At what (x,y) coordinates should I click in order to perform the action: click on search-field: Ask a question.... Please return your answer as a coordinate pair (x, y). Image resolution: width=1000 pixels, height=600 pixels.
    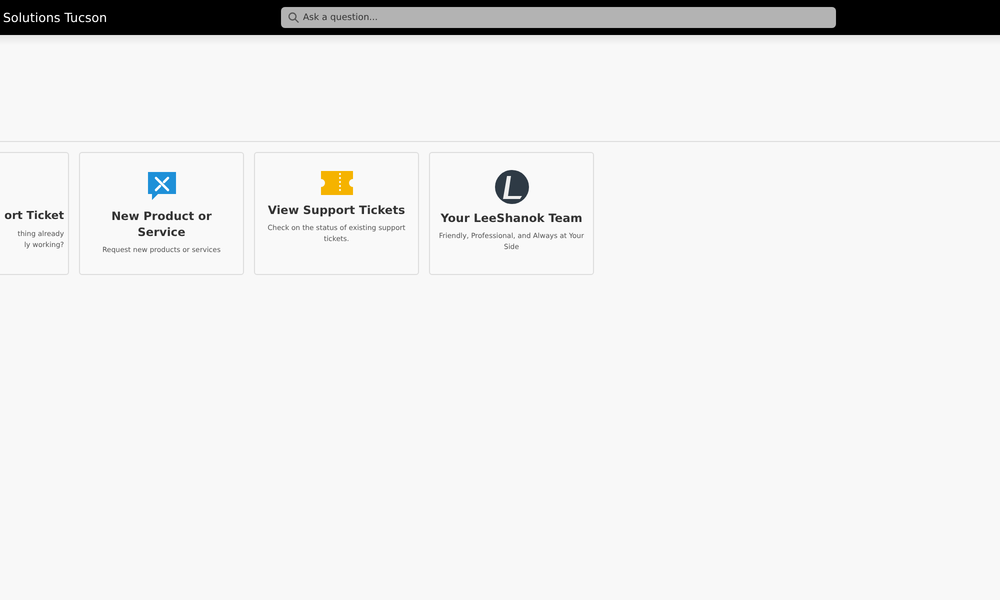
    Looking at the image, I should click on (558, 17).